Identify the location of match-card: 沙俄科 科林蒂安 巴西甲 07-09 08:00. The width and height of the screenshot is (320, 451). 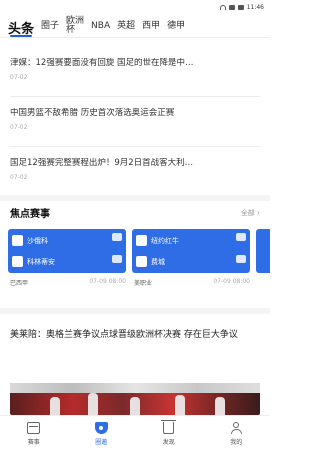
(67, 263).